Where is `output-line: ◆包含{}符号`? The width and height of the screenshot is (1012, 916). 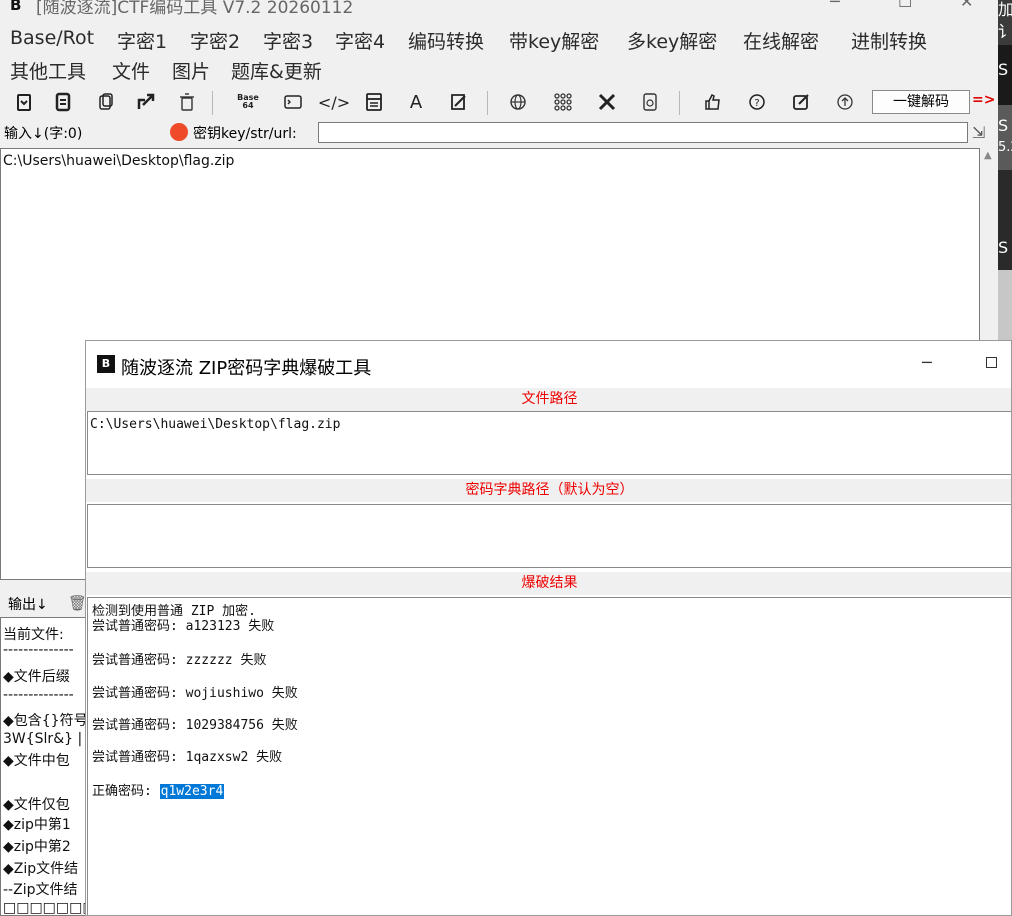
output-line: ◆包含{}符号 is located at coordinates (45, 721).